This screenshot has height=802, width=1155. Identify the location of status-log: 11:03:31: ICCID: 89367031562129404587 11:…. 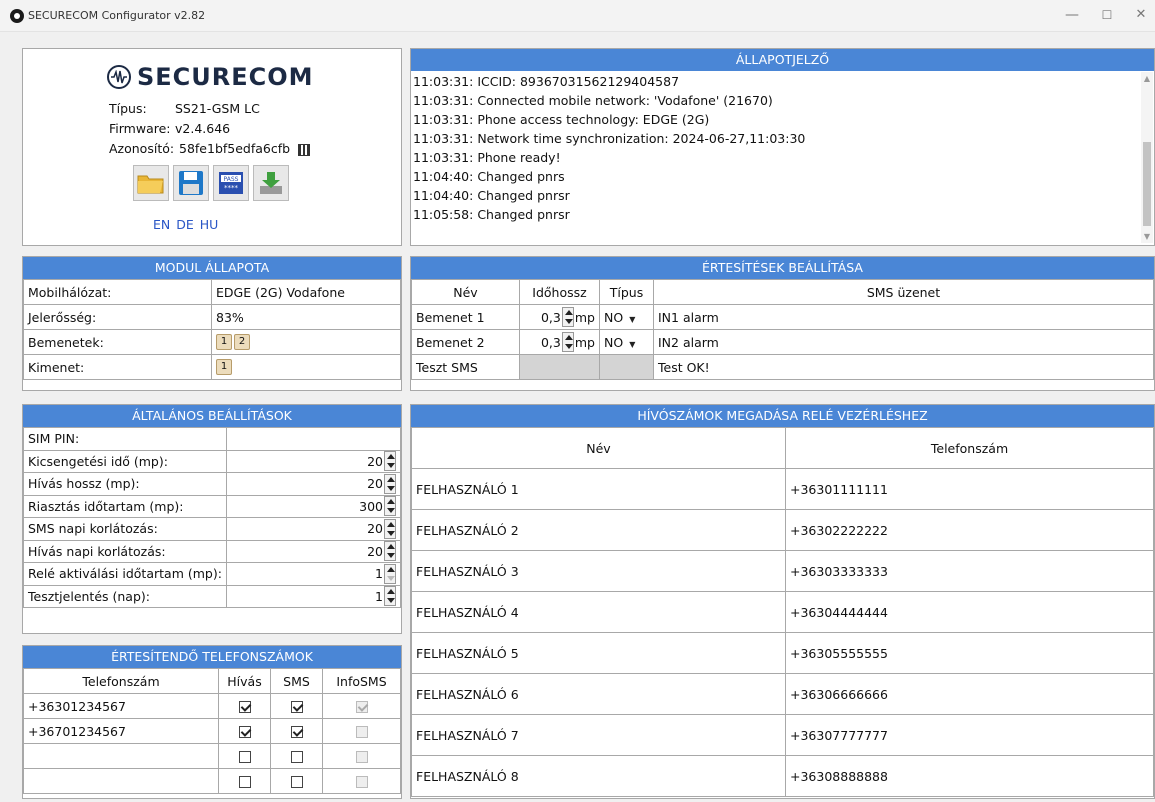
(776, 157).